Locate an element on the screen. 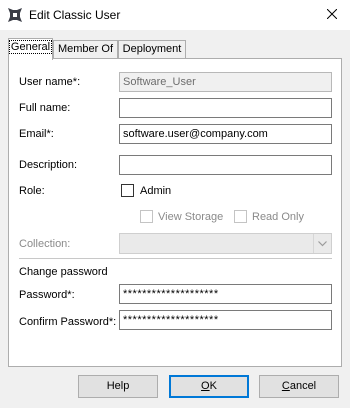 The width and height of the screenshot is (350, 408). collection-dropdown is located at coordinates (225, 243).